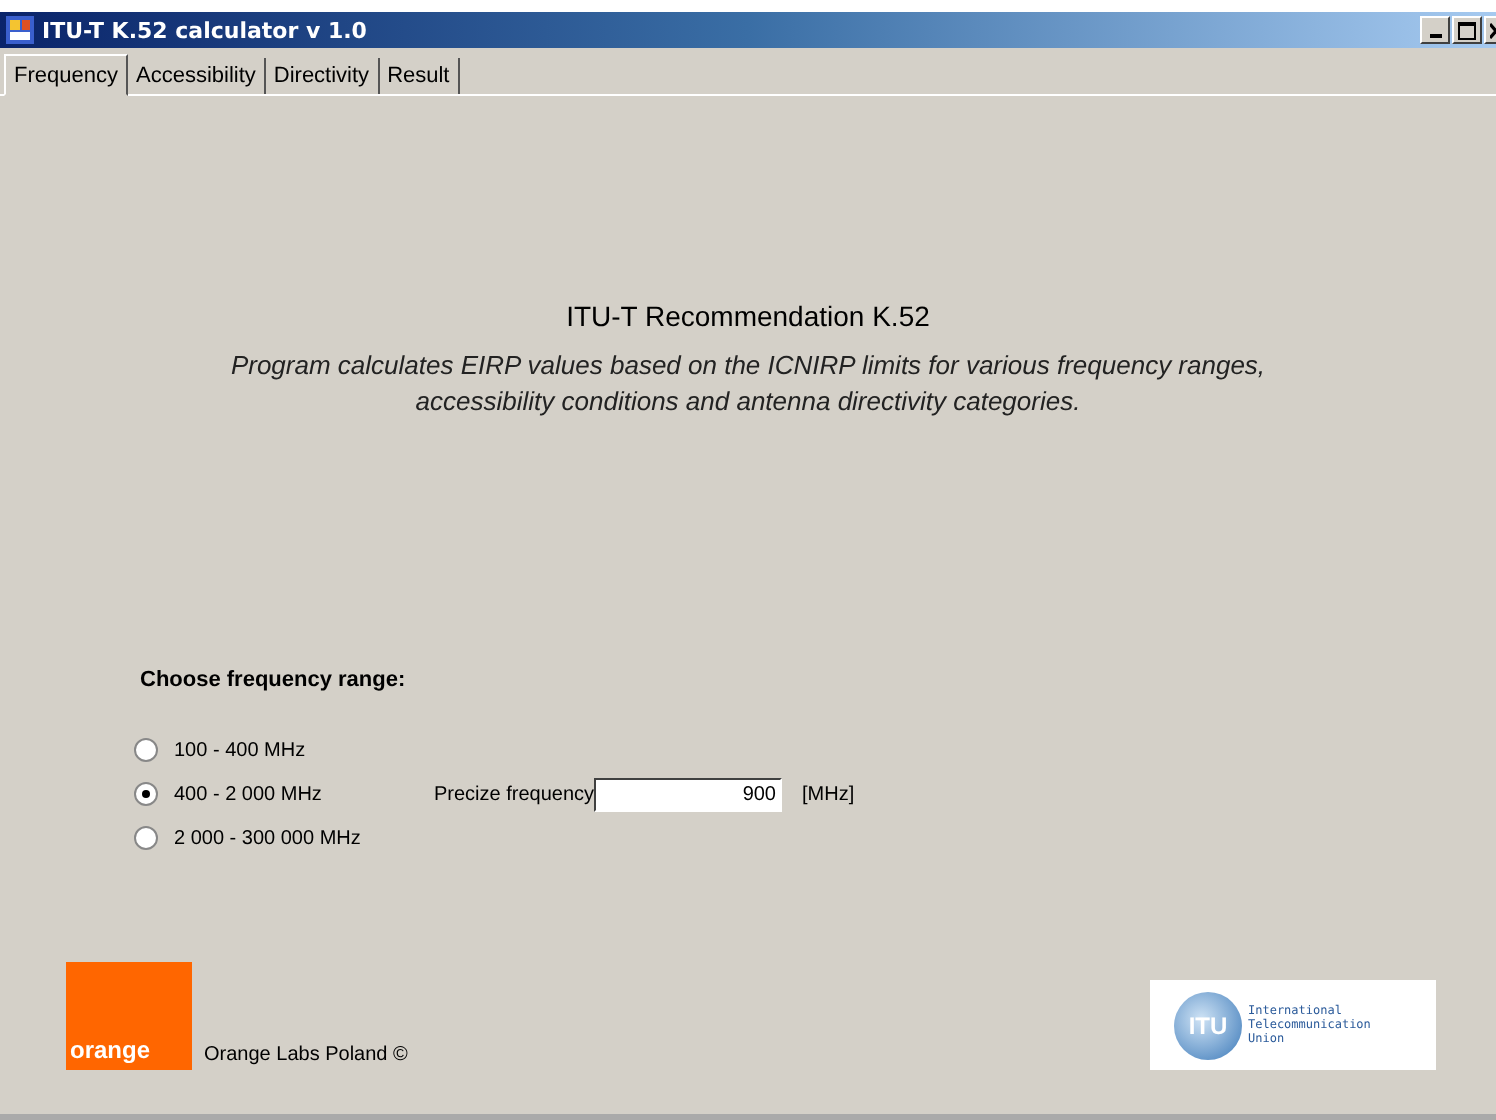  What do you see at coordinates (828, 794) in the screenshot?
I see `unit-label: [MHz]` at bounding box center [828, 794].